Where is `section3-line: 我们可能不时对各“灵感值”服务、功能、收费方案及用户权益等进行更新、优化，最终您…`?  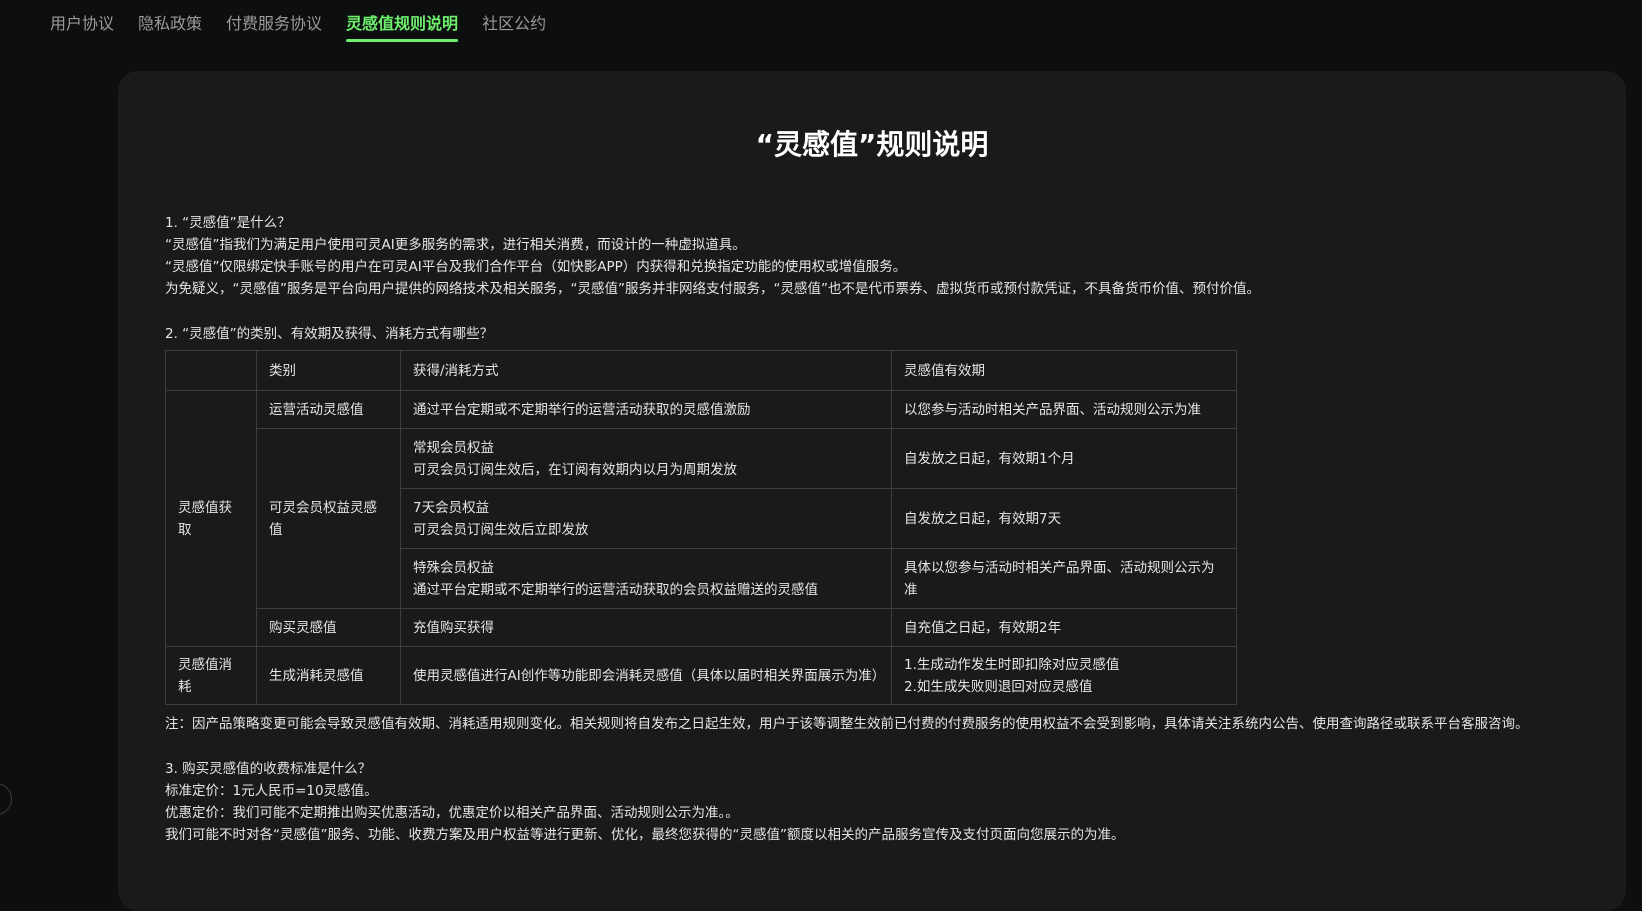
section3-line: 我们可能不时对各“灵感值”服务、功能、收费方案及用户权益等进行更新、优化，最终您… is located at coordinates (645, 835).